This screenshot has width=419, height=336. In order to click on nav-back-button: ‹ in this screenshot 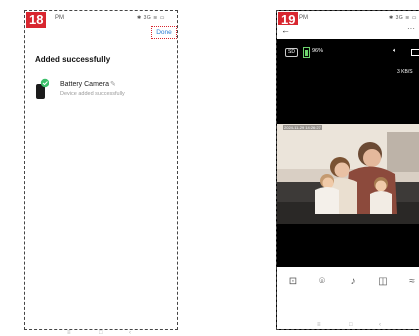, I will do `click(380, 325)`.